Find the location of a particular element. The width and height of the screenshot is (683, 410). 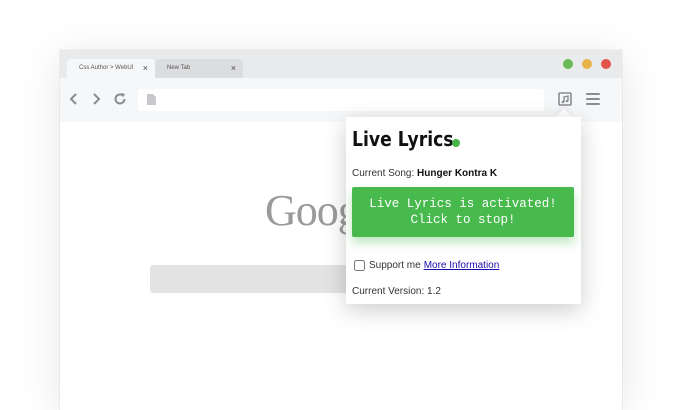

toggle-lyrics-button: Live Lyrics is activated! Click to stop! is located at coordinates (463, 212).